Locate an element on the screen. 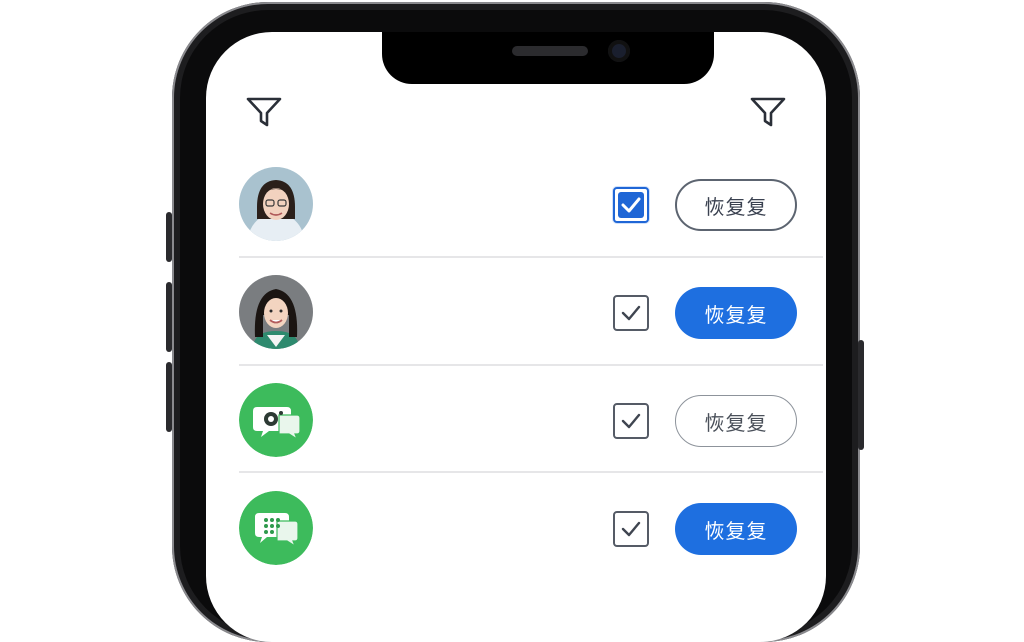 The width and height of the screenshot is (1024, 642). woman-with-glasses-avatar is located at coordinates (276, 204).